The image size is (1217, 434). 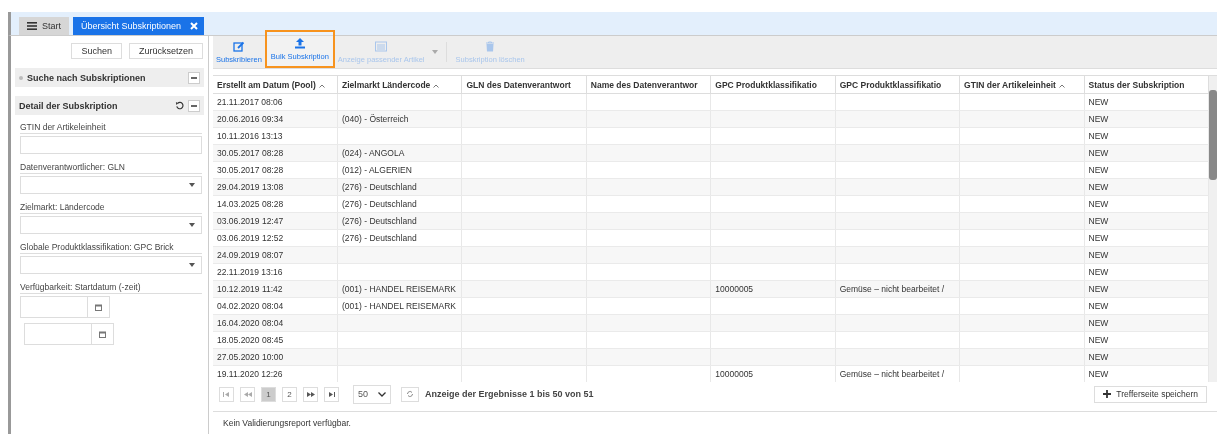 I want to click on table-cell: 30.05.2017 08:28, so click(x=275, y=170).